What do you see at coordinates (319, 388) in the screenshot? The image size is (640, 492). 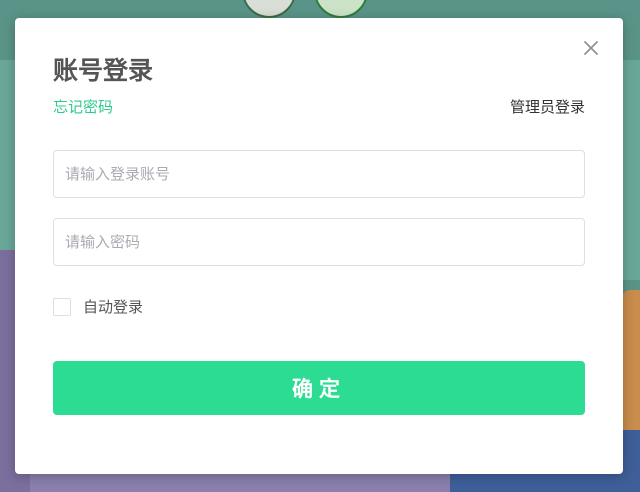 I see `confirm-button: 确定` at bounding box center [319, 388].